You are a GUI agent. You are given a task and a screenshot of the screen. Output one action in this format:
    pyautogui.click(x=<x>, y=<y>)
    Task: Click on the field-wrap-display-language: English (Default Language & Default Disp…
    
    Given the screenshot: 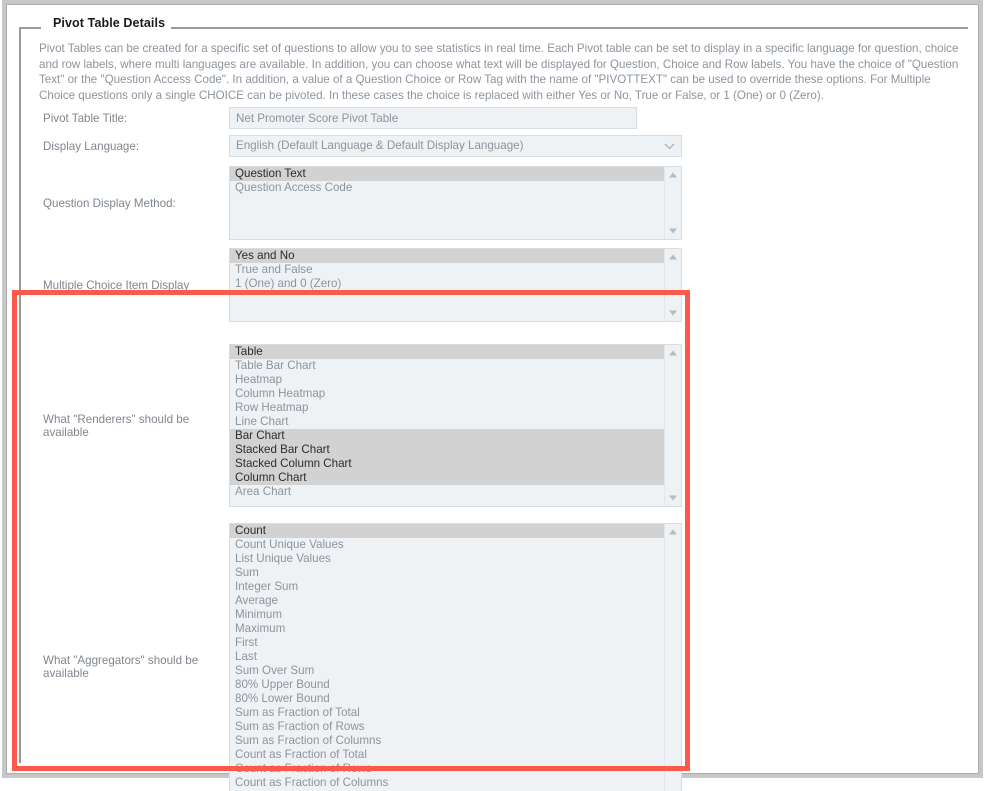 What is the action you would take?
    pyautogui.click(x=598, y=146)
    